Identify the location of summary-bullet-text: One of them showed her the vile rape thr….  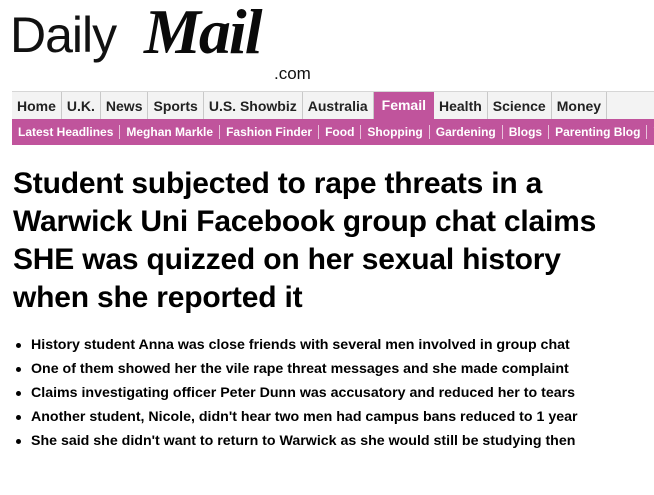
(300, 369).